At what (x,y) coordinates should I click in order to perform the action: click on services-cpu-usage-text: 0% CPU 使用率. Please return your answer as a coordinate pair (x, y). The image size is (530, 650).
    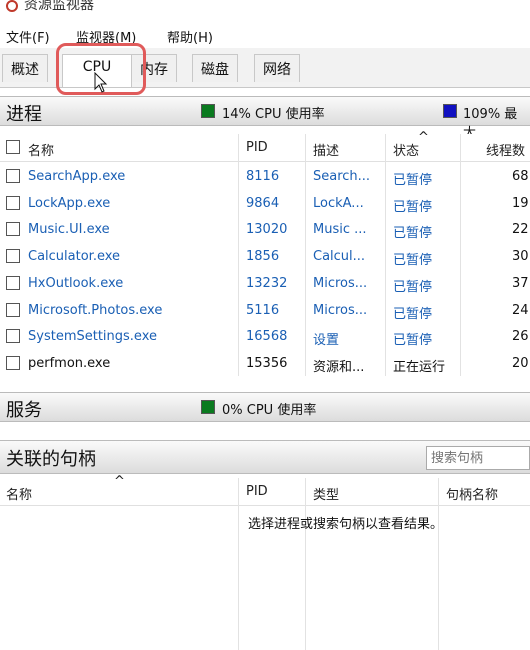
    Looking at the image, I should click on (269, 410).